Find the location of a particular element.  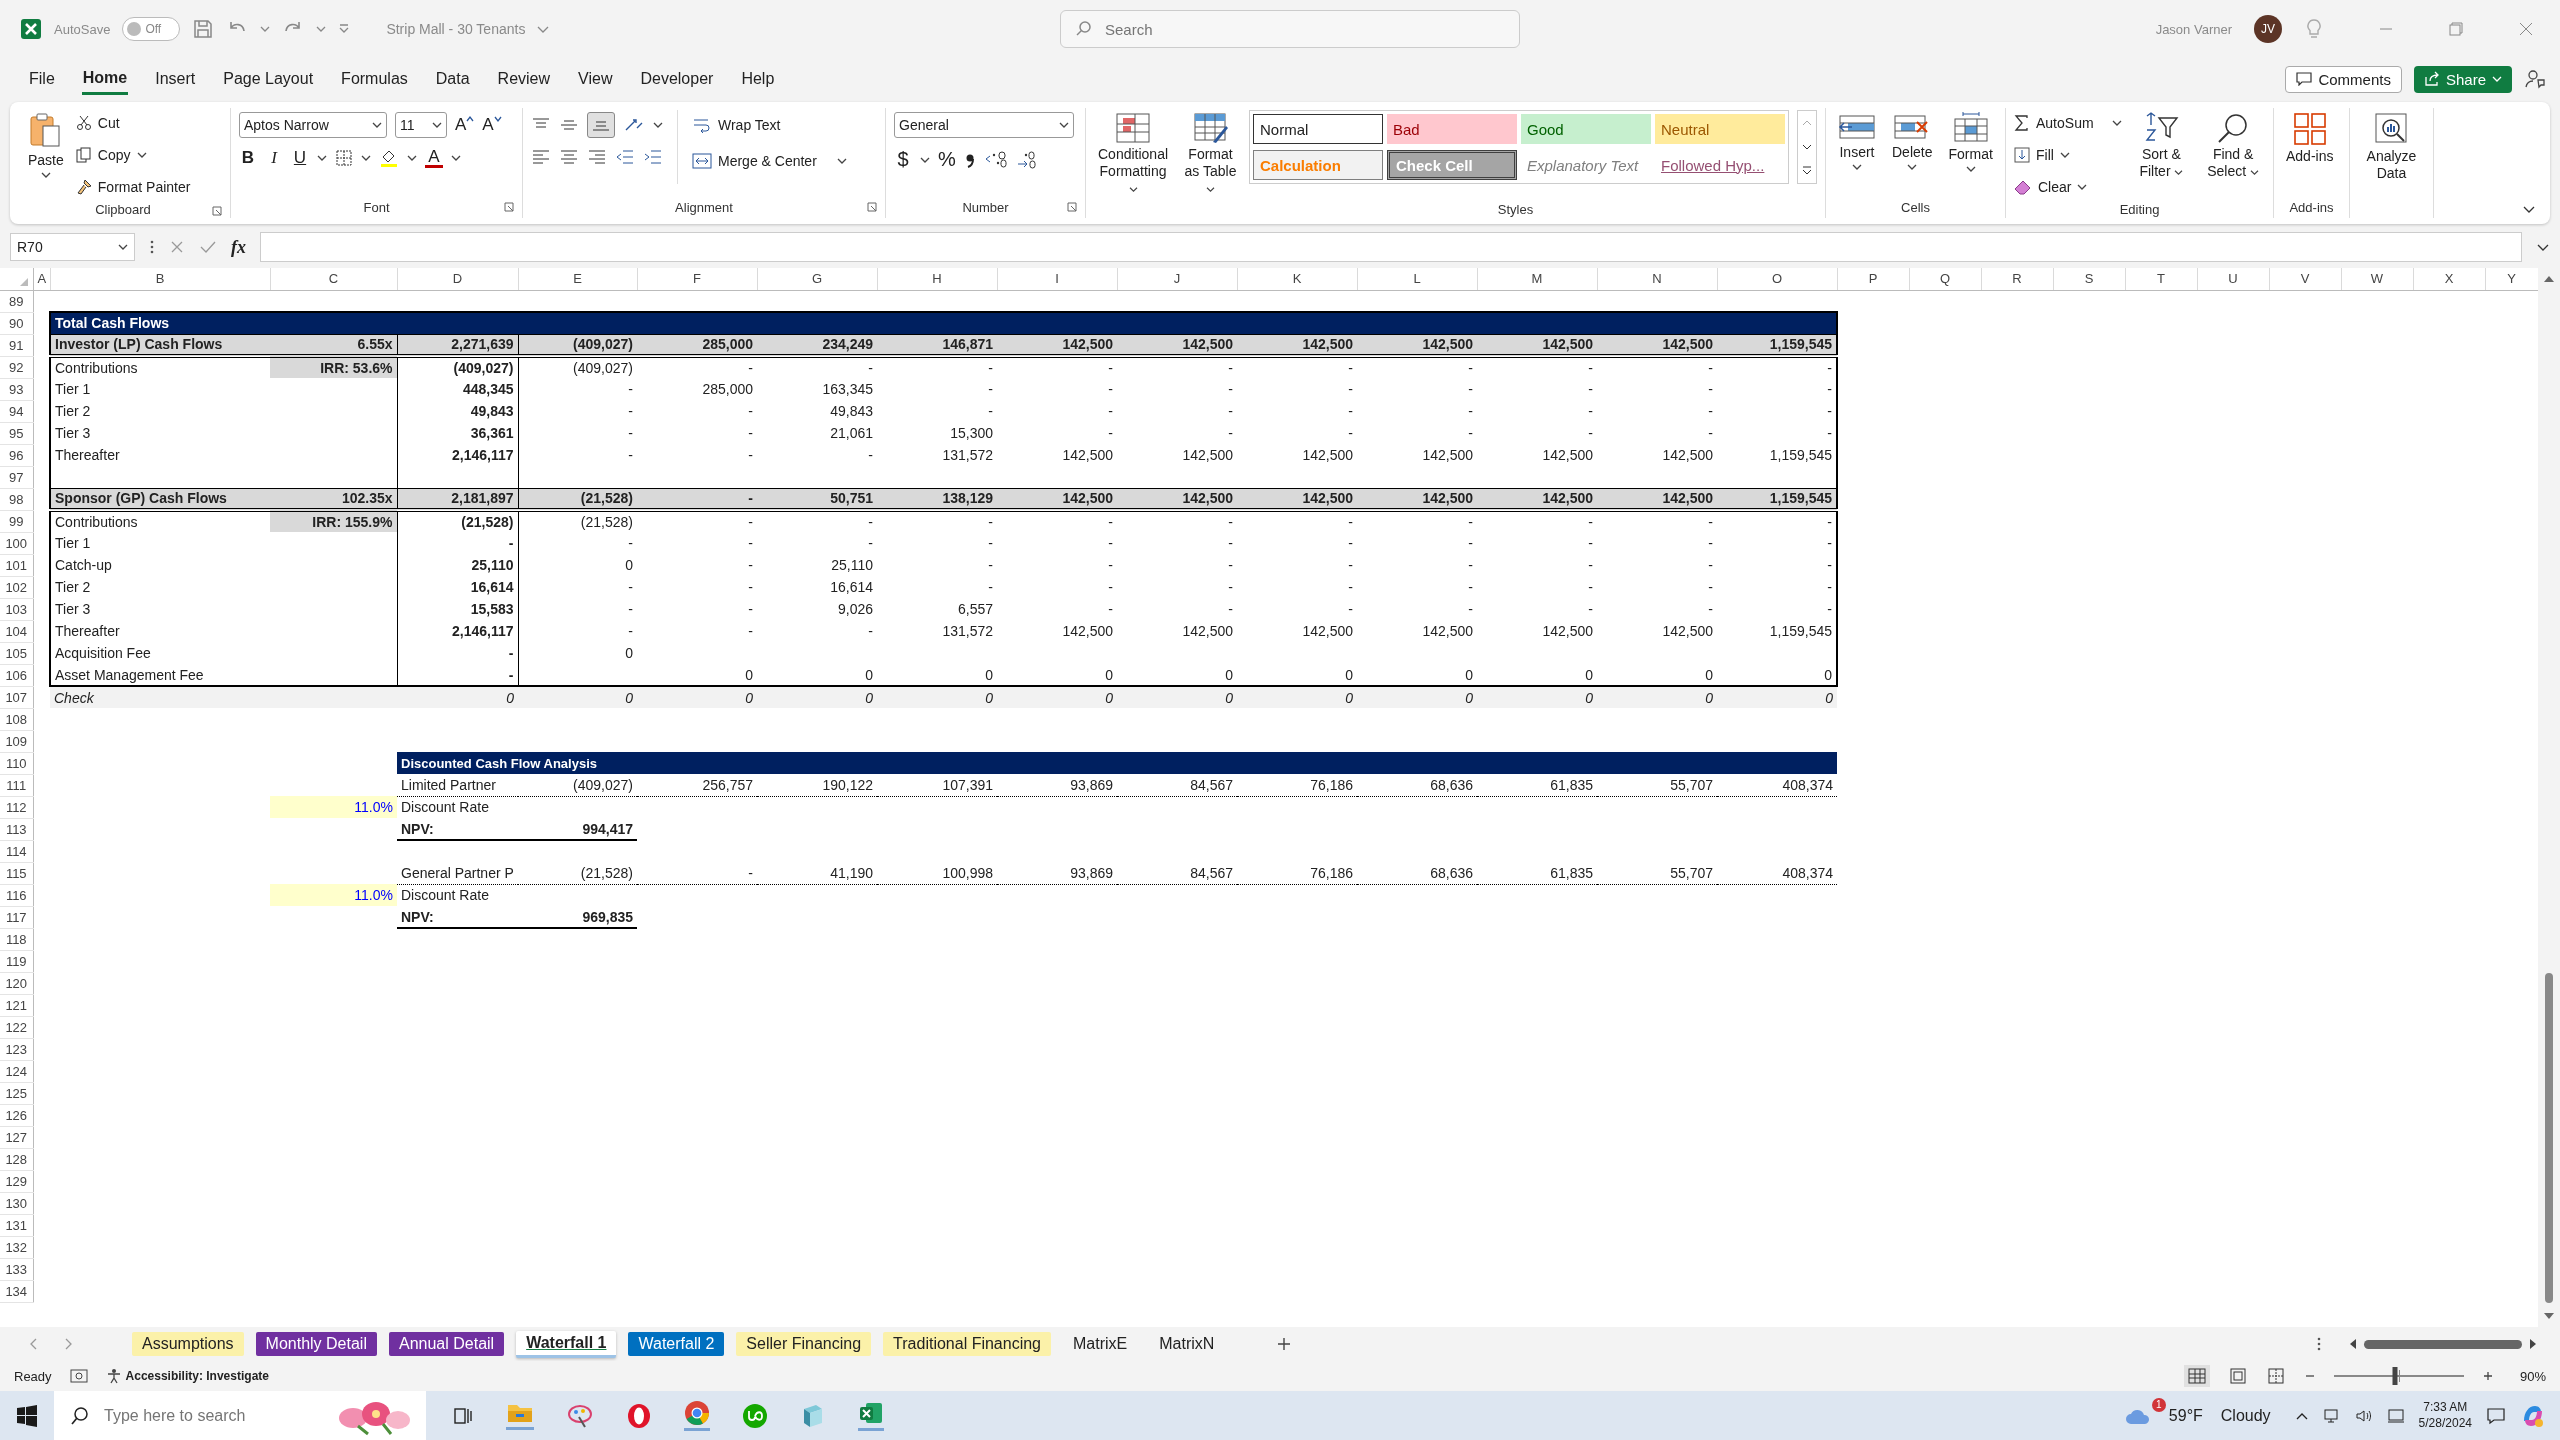

zoom-in-icon is located at coordinates (2488, 1376).